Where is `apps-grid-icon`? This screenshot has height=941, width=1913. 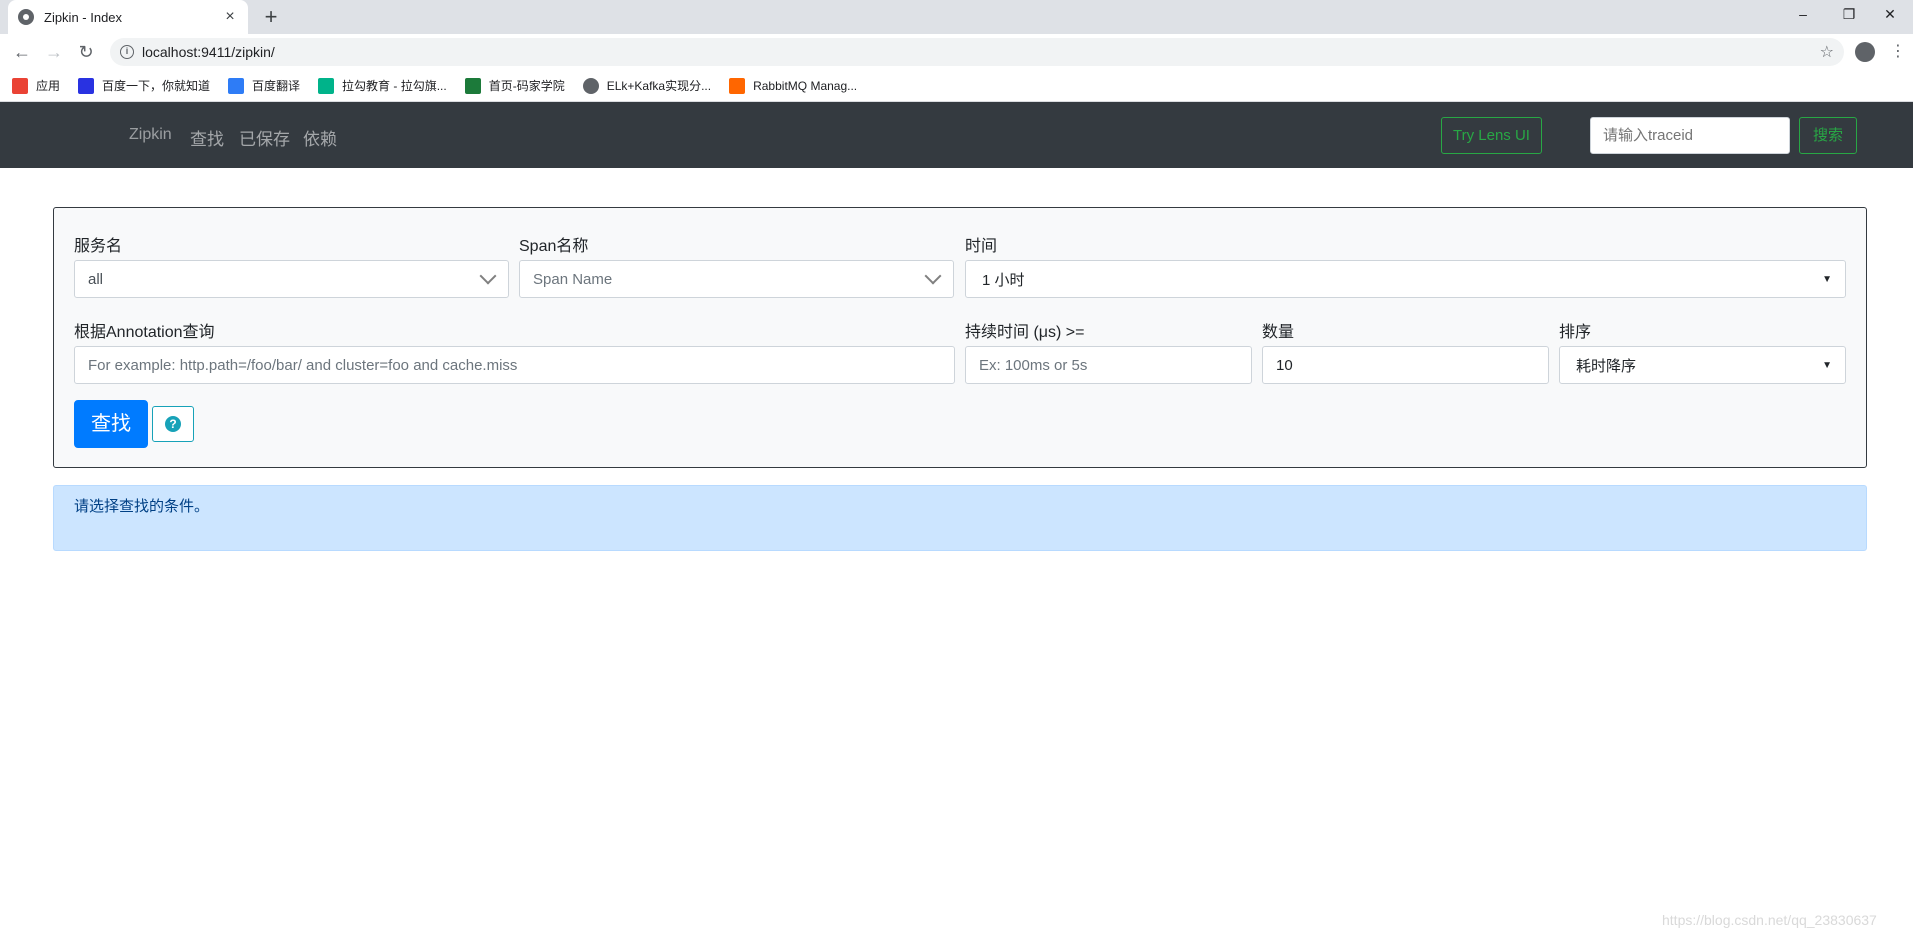
apps-grid-icon is located at coordinates (20, 85).